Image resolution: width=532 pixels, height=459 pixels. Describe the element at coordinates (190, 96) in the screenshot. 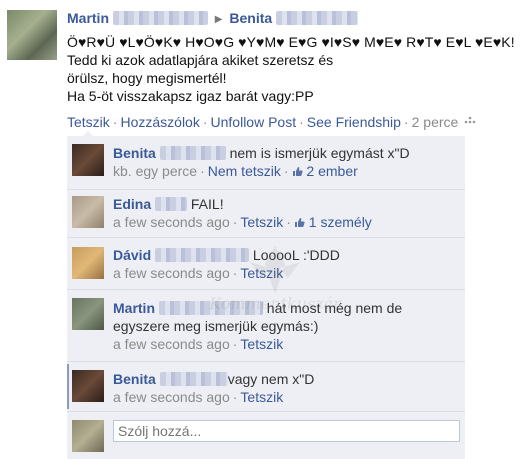

I see `message-line: Ha 5-öt visszakapsz igaz barát vagy:PP` at that location.